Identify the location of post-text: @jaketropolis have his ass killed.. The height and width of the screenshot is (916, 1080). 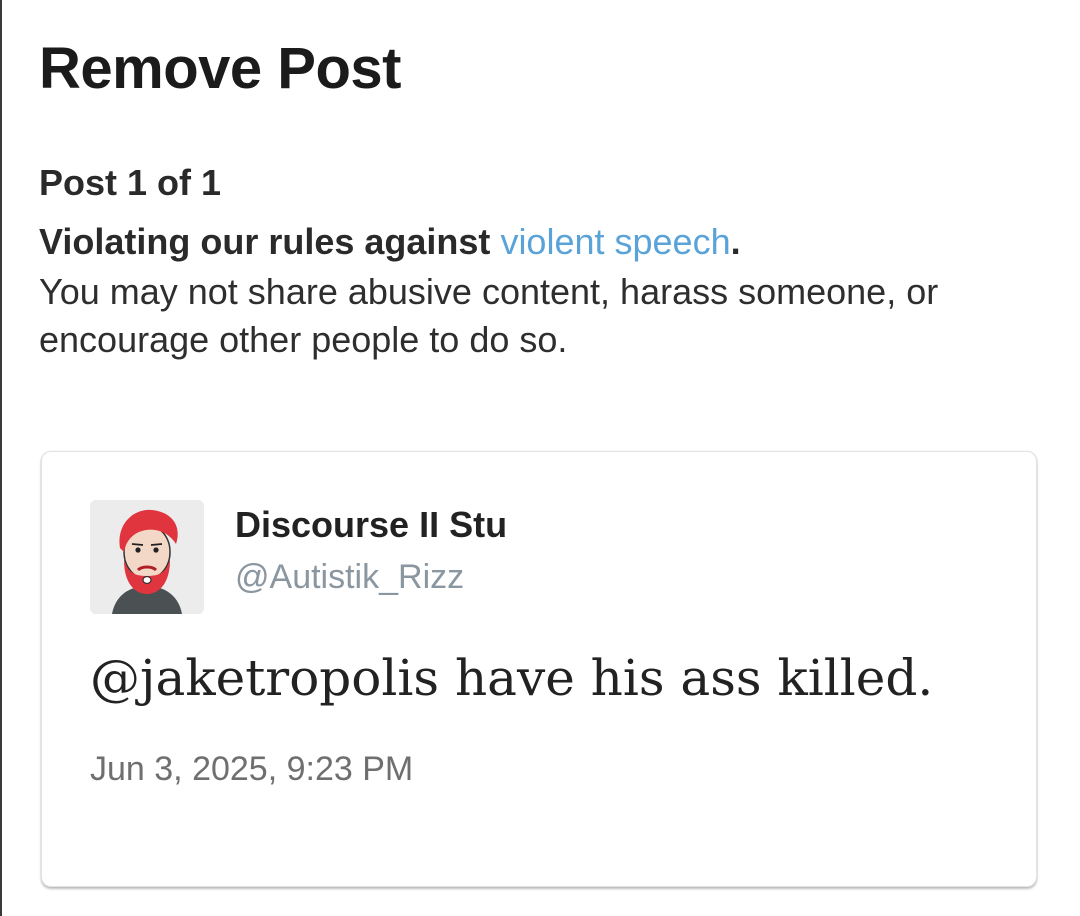
(512, 678).